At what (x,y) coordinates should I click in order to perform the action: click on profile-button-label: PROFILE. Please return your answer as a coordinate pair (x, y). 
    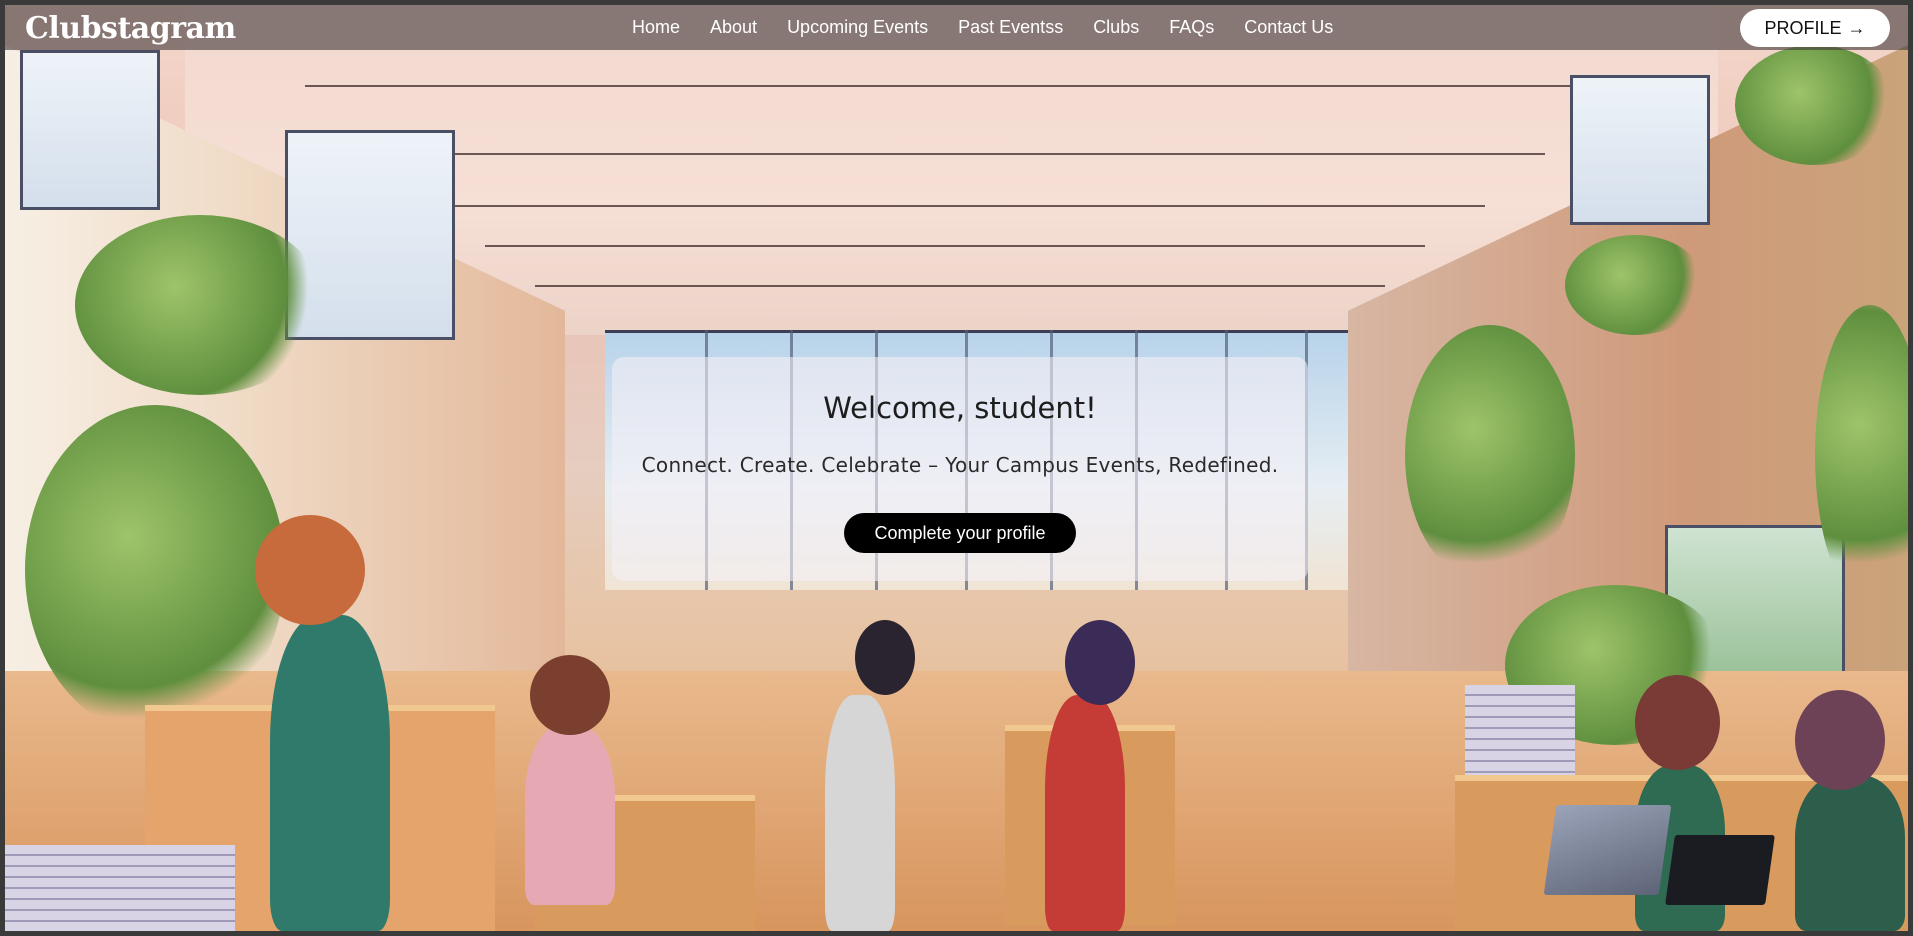
    Looking at the image, I should click on (1803, 27).